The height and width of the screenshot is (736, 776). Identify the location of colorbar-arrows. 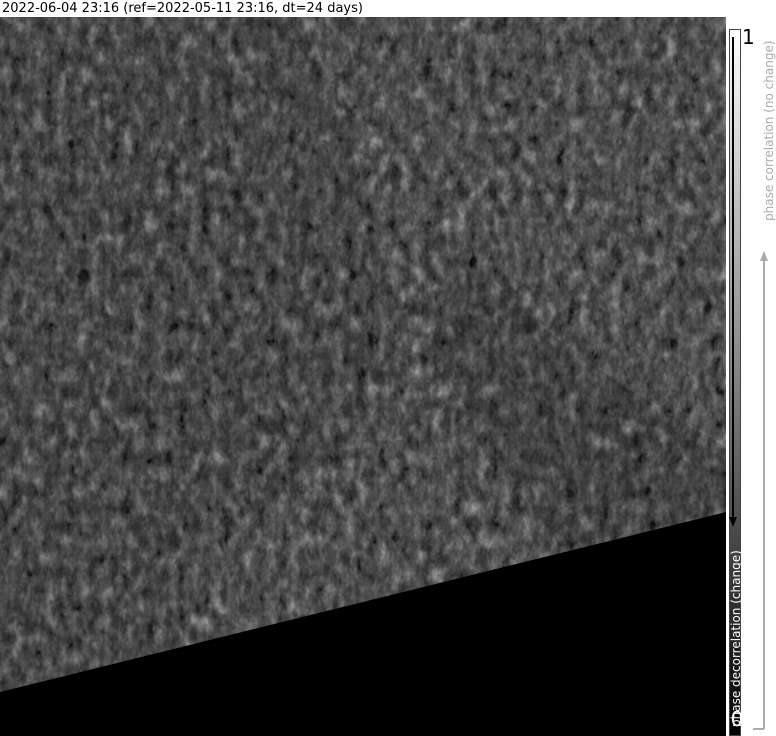
(748, 383).